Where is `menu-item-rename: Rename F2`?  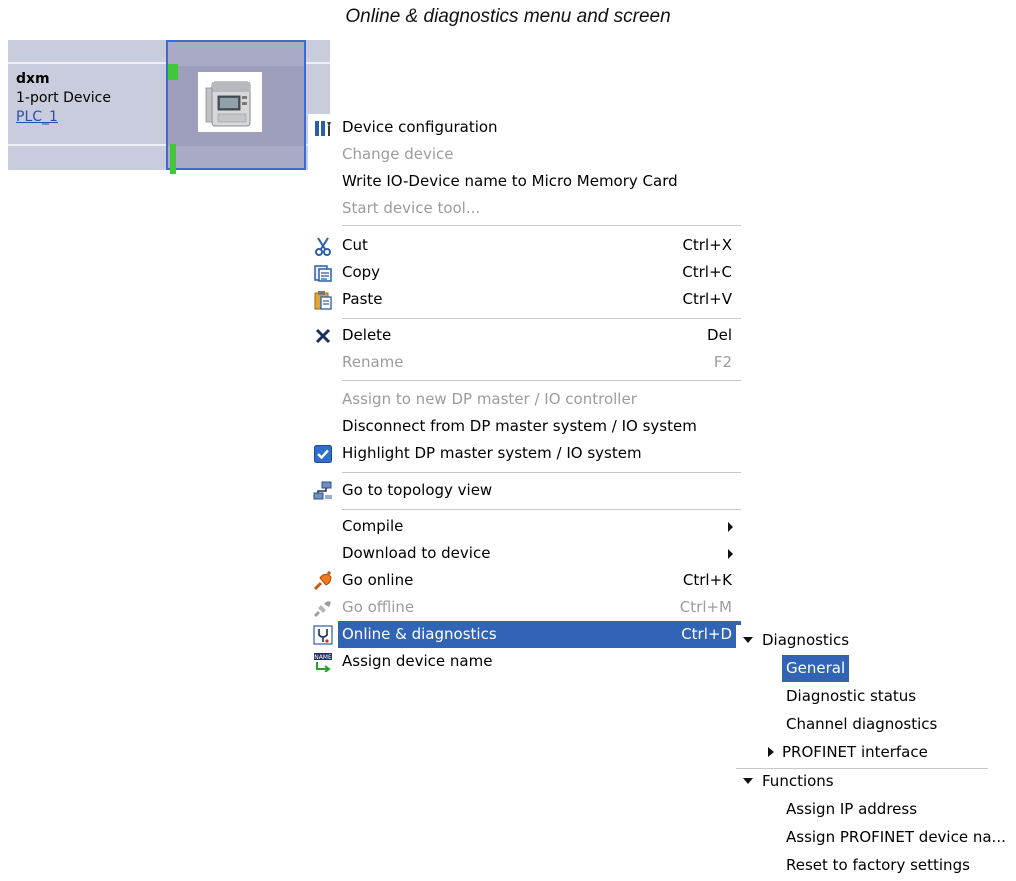
menu-item-rename: Rename F2 is located at coordinates (524, 362).